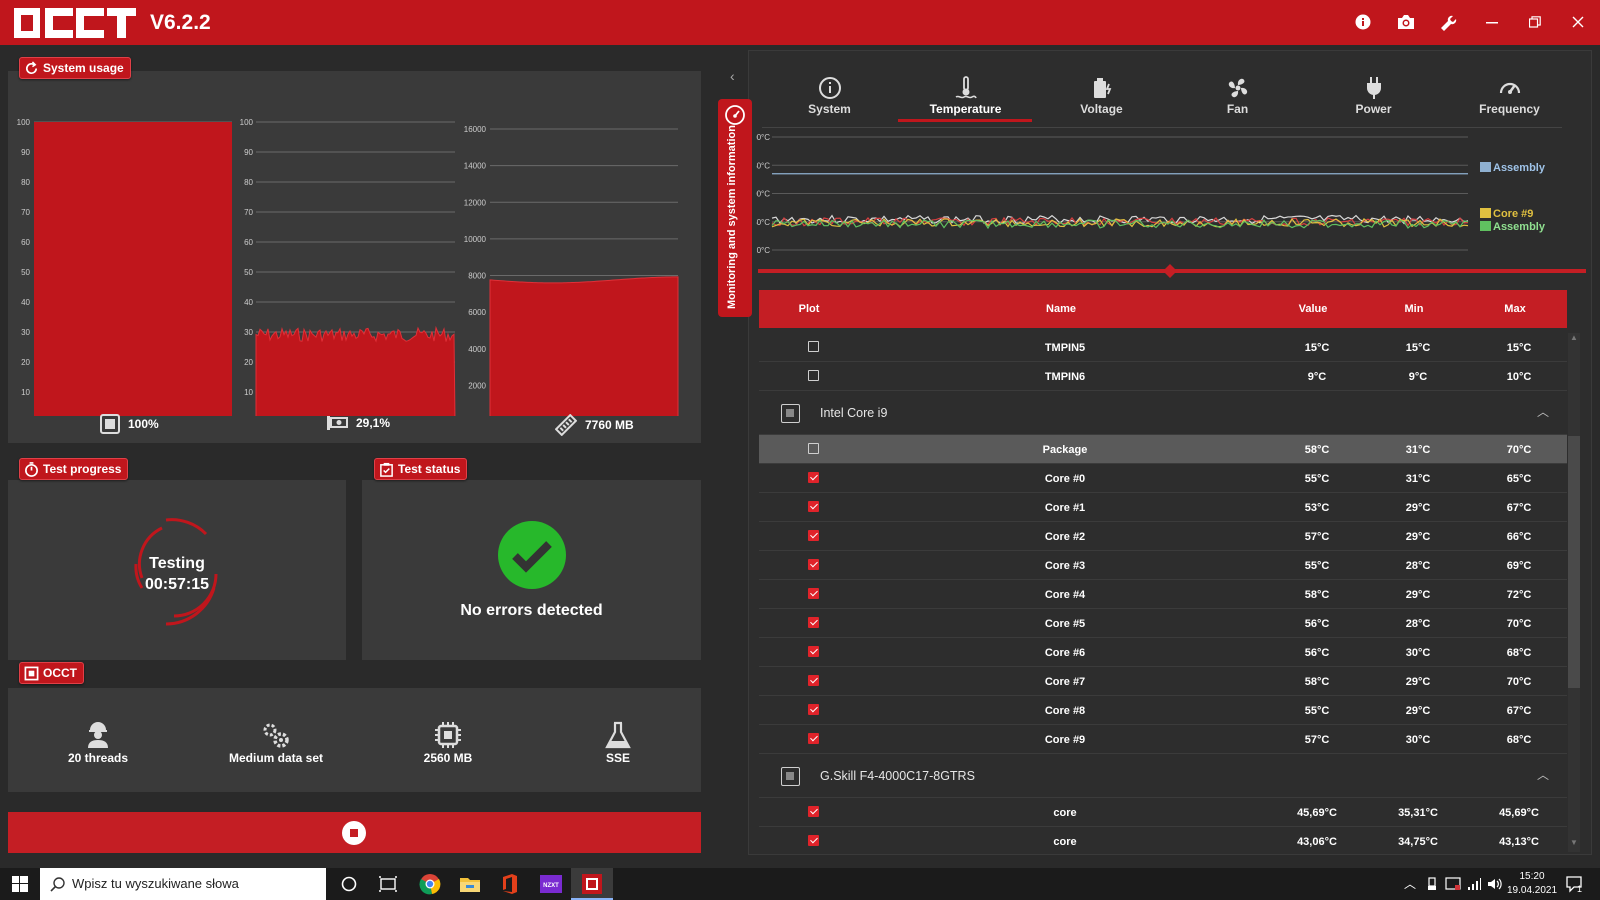 The width and height of the screenshot is (1600, 900). What do you see at coordinates (25, 272) in the screenshot?
I see `y-tick-label: 50` at bounding box center [25, 272].